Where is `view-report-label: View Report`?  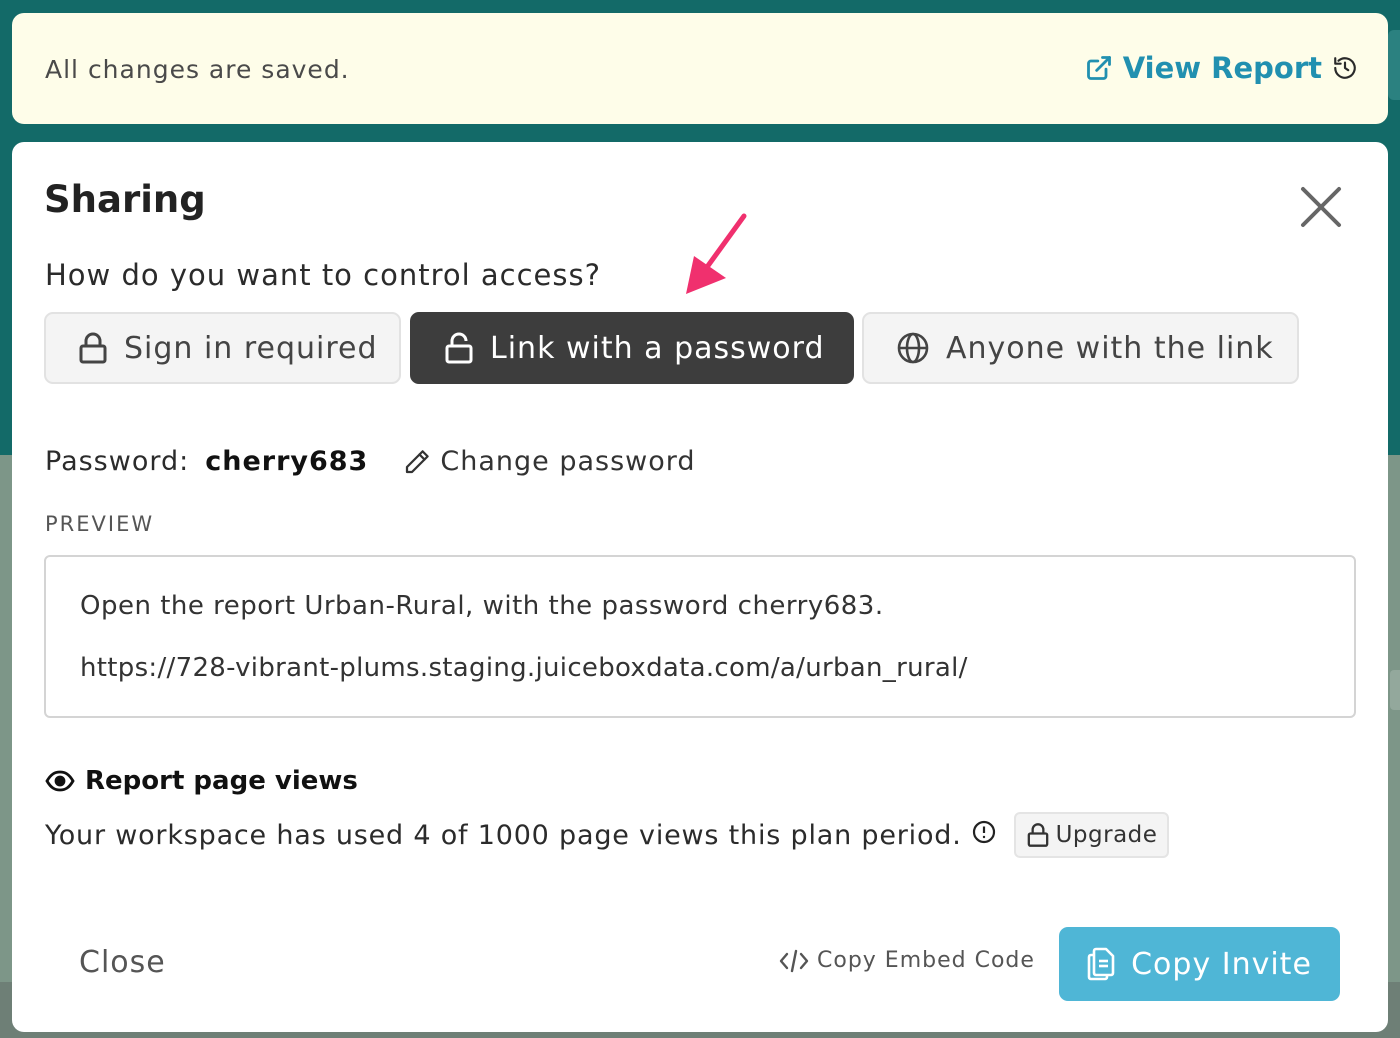 view-report-label: View Report is located at coordinates (1222, 68).